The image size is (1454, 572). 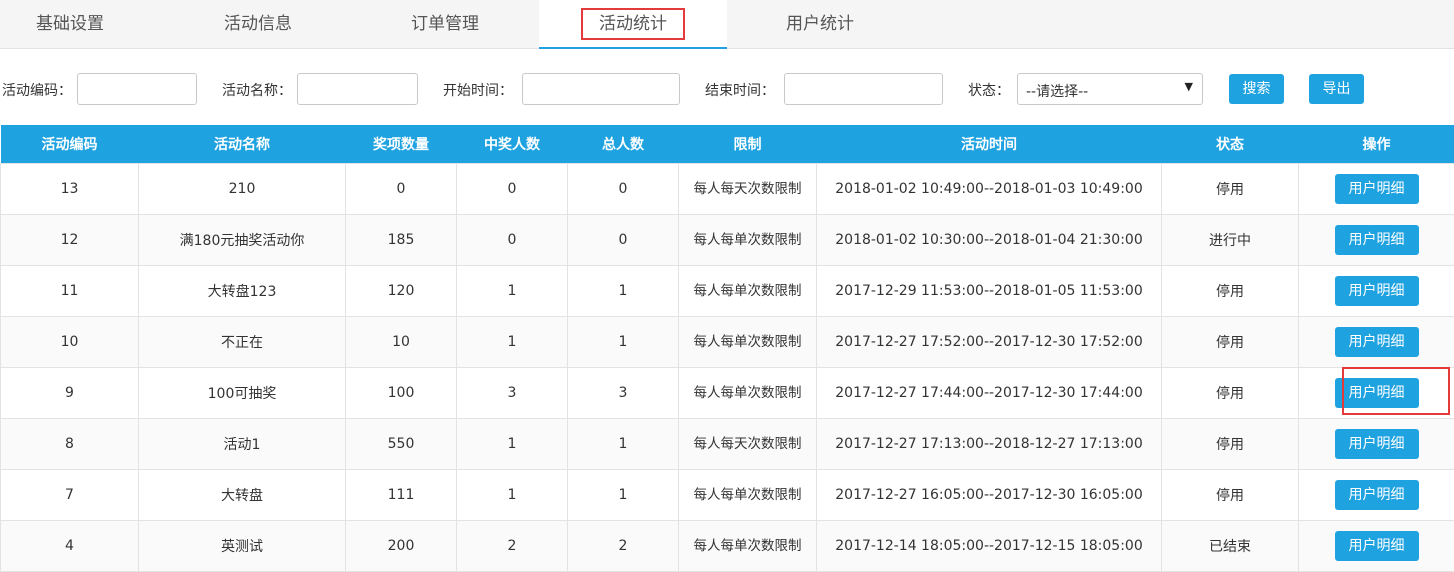 I want to click on cell-activity-time: 2017-12-27 16:05:00--2017-12-30 16:05:00, so click(x=989, y=495).